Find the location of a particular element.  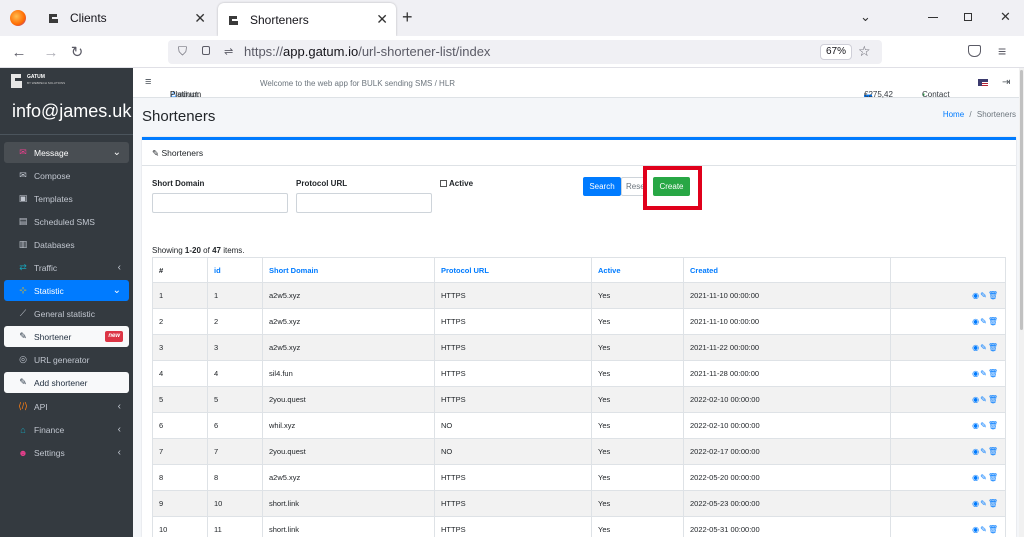

actions-cell: ◉✎🗑 is located at coordinates (948, 295).